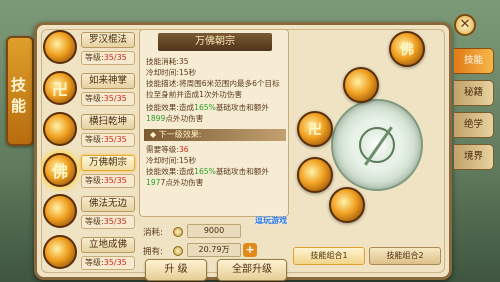 This screenshot has width=500, height=282. I want to click on next-level-header-text: 下一级效果:, so click(180, 134).